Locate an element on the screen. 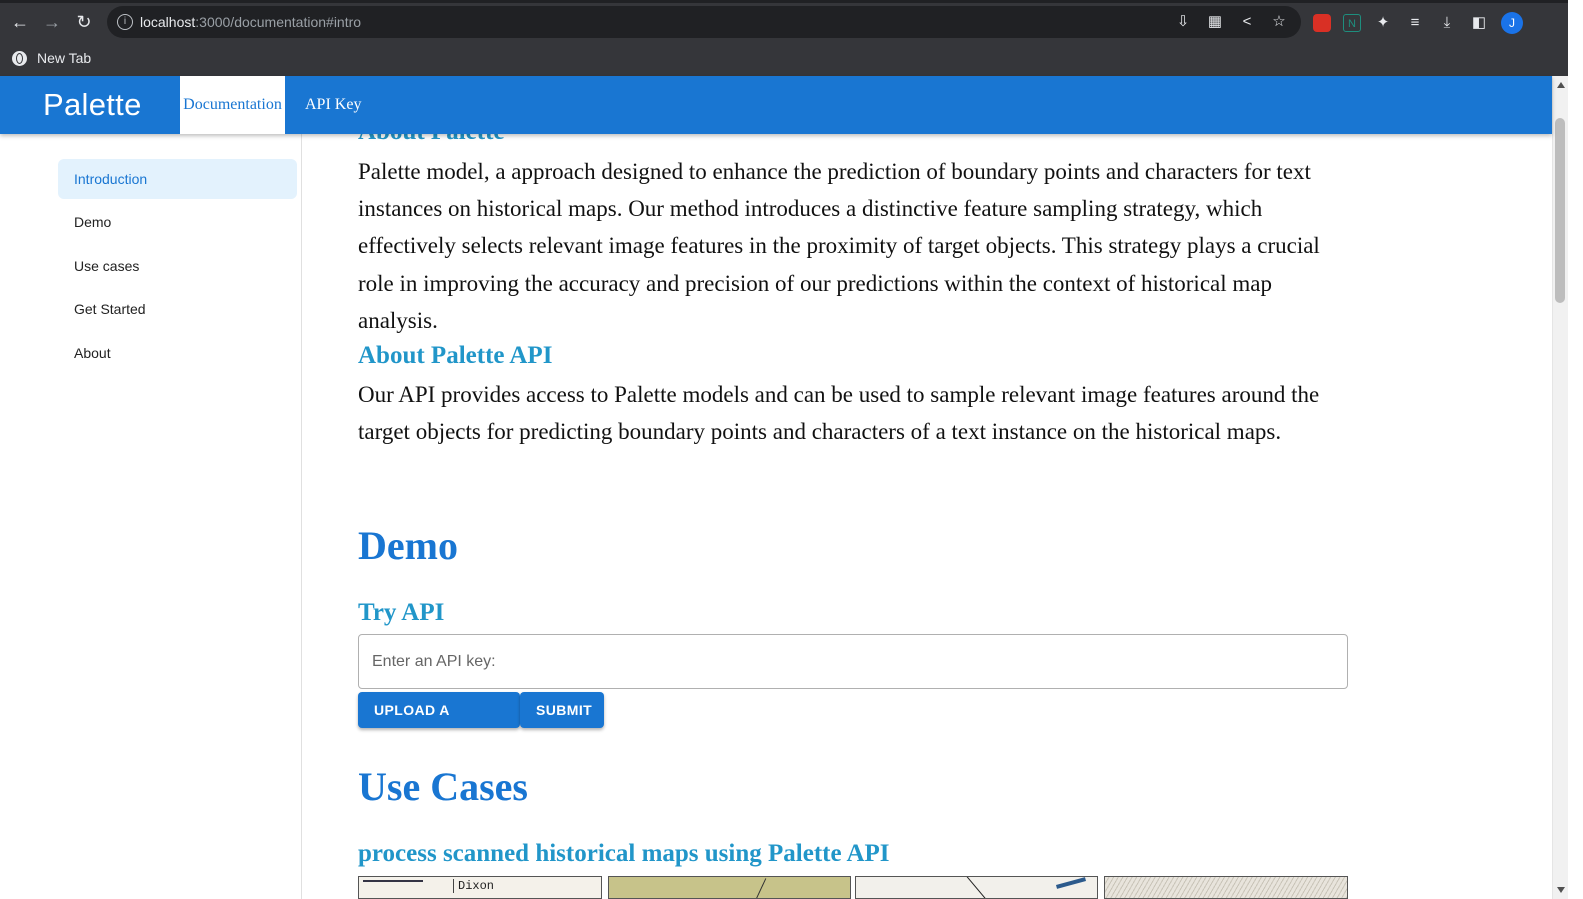 Image resolution: width=1583 pixels, height=899 pixels. reload-icon: ↻ is located at coordinates (84, 22).